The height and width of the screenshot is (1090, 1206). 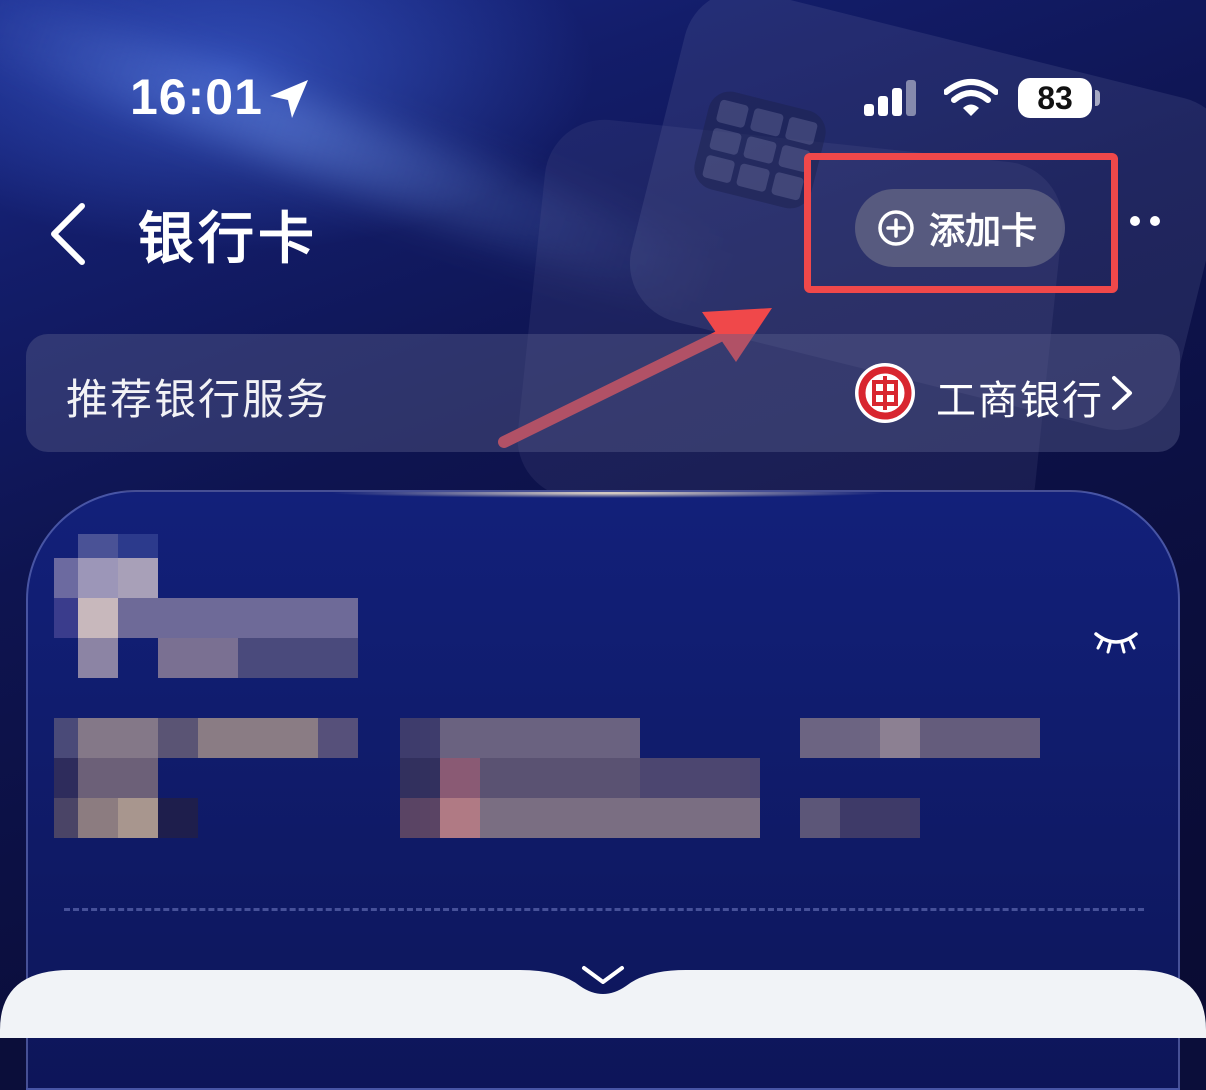 What do you see at coordinates (1097, 98) in the screenshot?
I see `battery-tip` at bounding box center [1097, 98].